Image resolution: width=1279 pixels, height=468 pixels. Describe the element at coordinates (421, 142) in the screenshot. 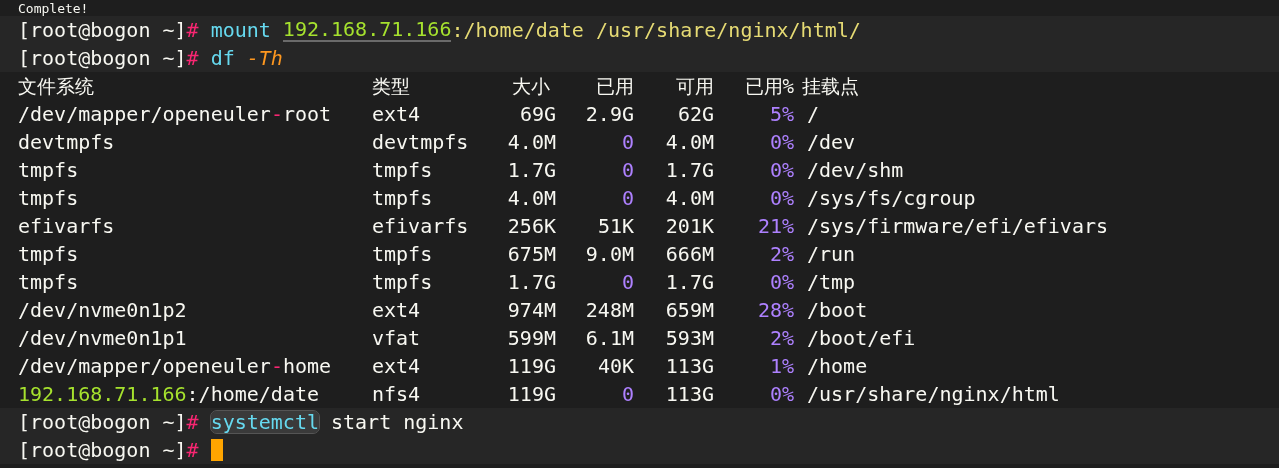

I see `type-cell-text: devtmpfs` at that location.